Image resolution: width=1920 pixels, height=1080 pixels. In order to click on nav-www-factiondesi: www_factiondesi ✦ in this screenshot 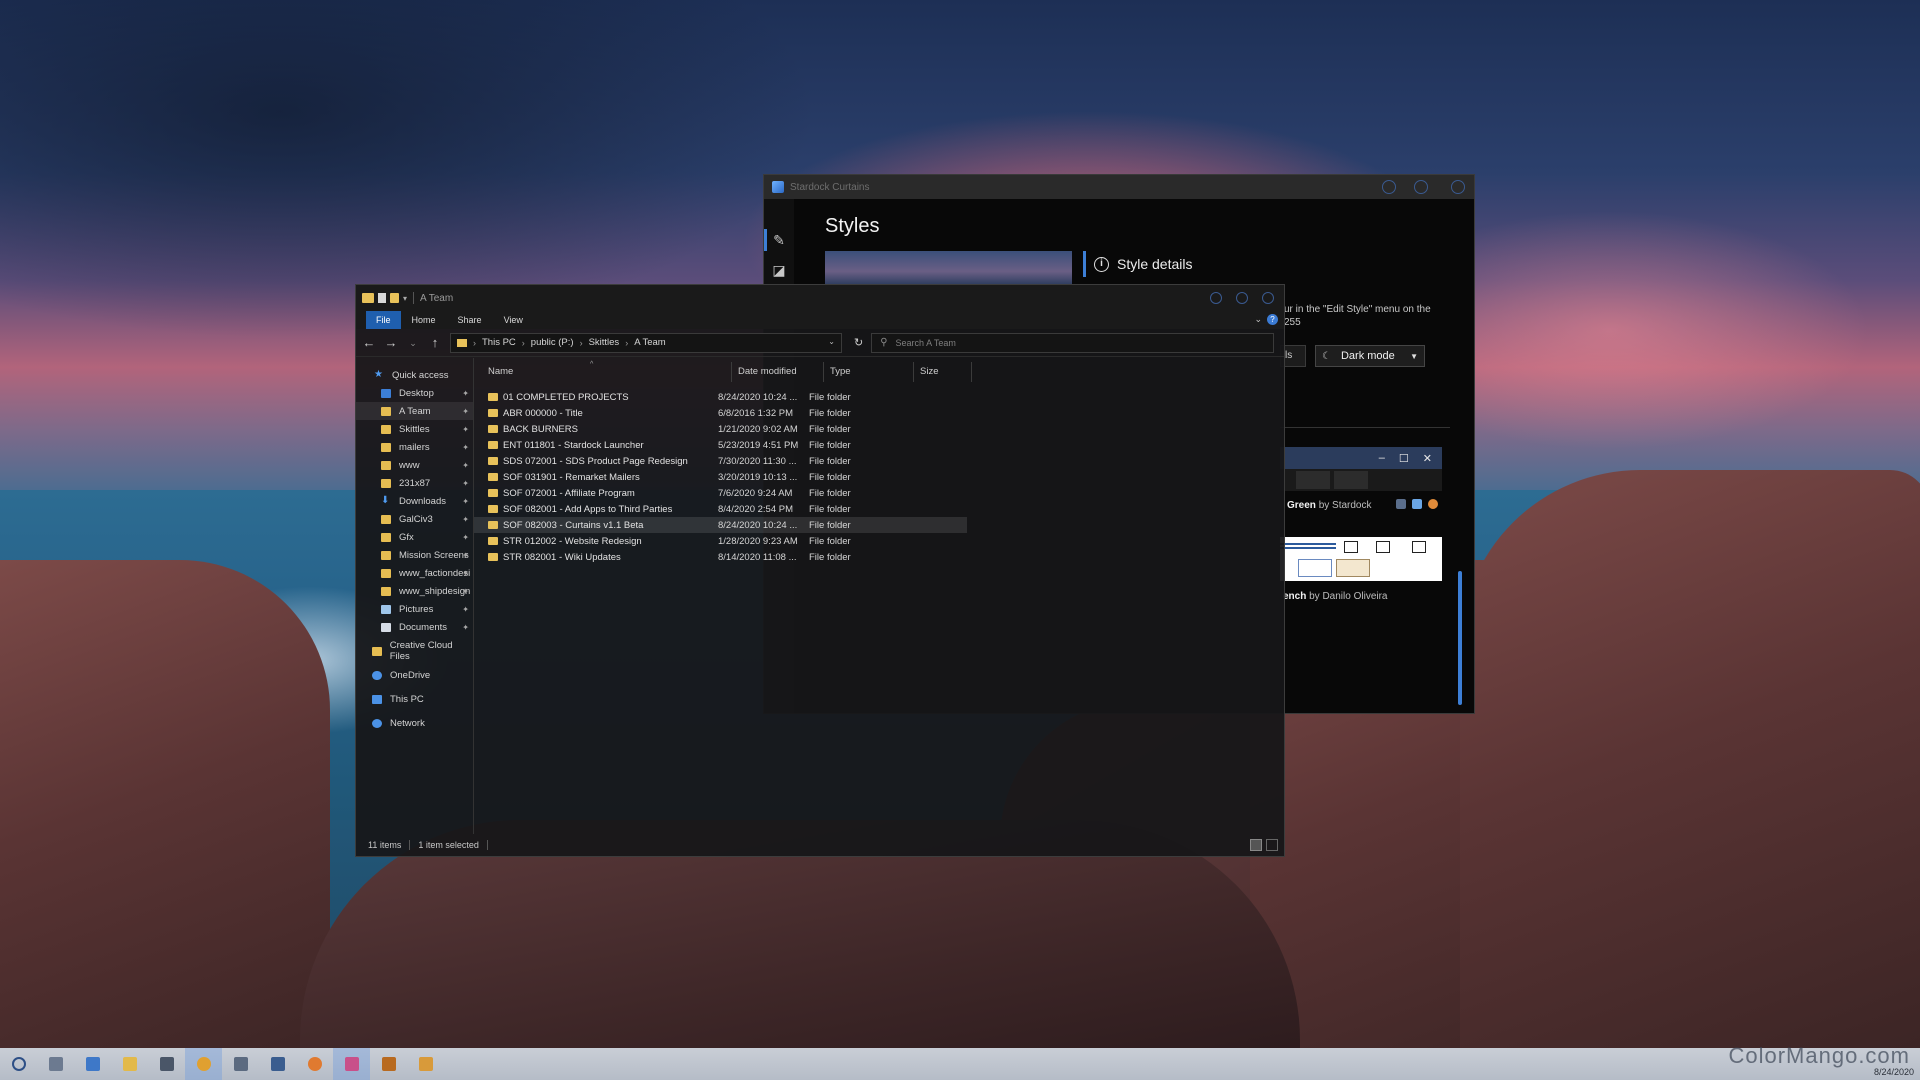, I will do `click(414, 573)`.